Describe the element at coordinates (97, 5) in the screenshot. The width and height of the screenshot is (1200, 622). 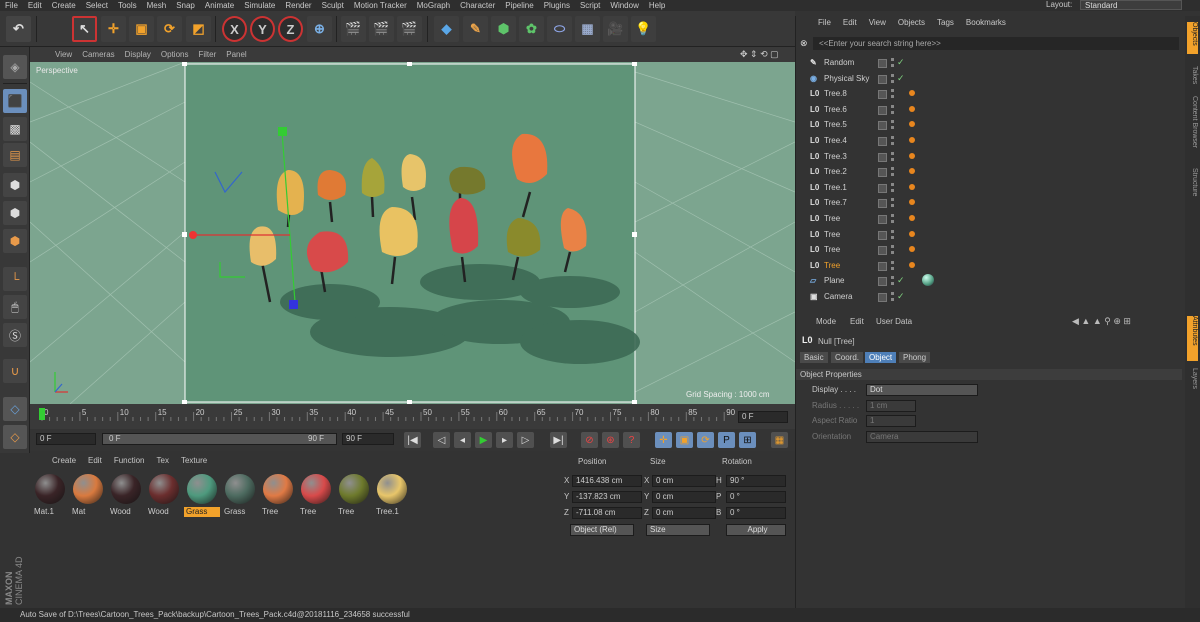
I see `menu-item-select: Select` at that location.